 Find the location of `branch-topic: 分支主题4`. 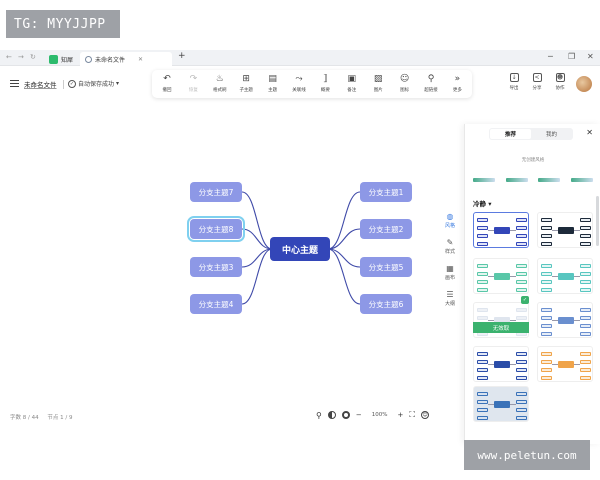

branch-topic: 分支主题4 is located at coordinates (216, 304).